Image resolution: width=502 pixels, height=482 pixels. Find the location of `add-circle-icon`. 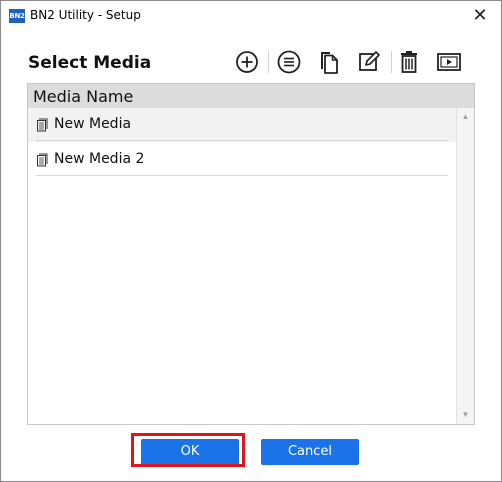

add-circle-icon is located at coordinates (247, 62).